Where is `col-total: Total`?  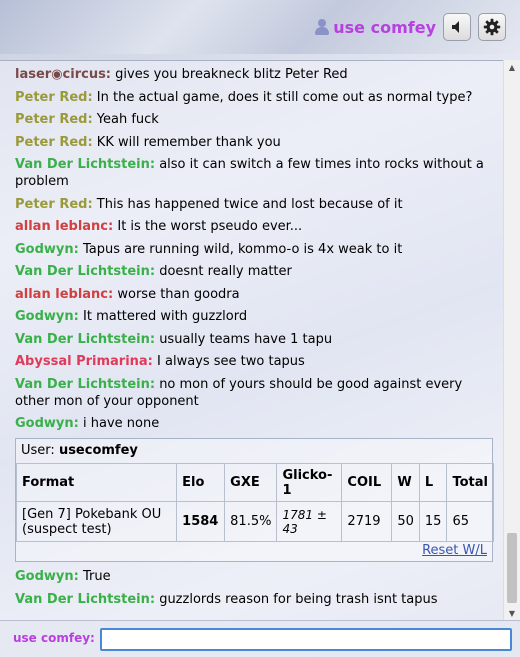
col-total: Total is located at coordinates (470, 482).